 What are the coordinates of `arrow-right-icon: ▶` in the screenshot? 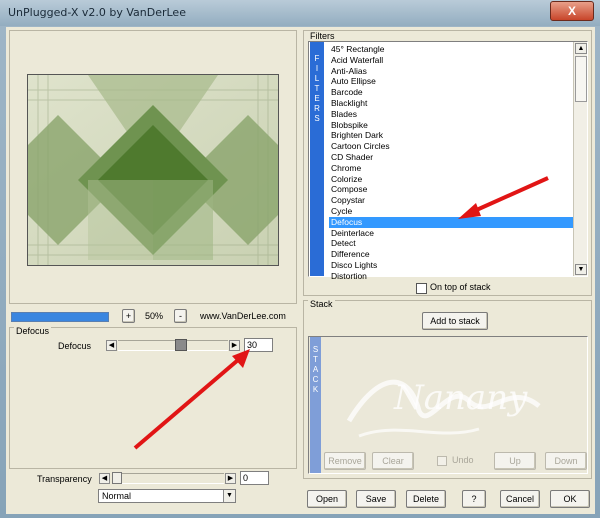 It's located at (234, 345).